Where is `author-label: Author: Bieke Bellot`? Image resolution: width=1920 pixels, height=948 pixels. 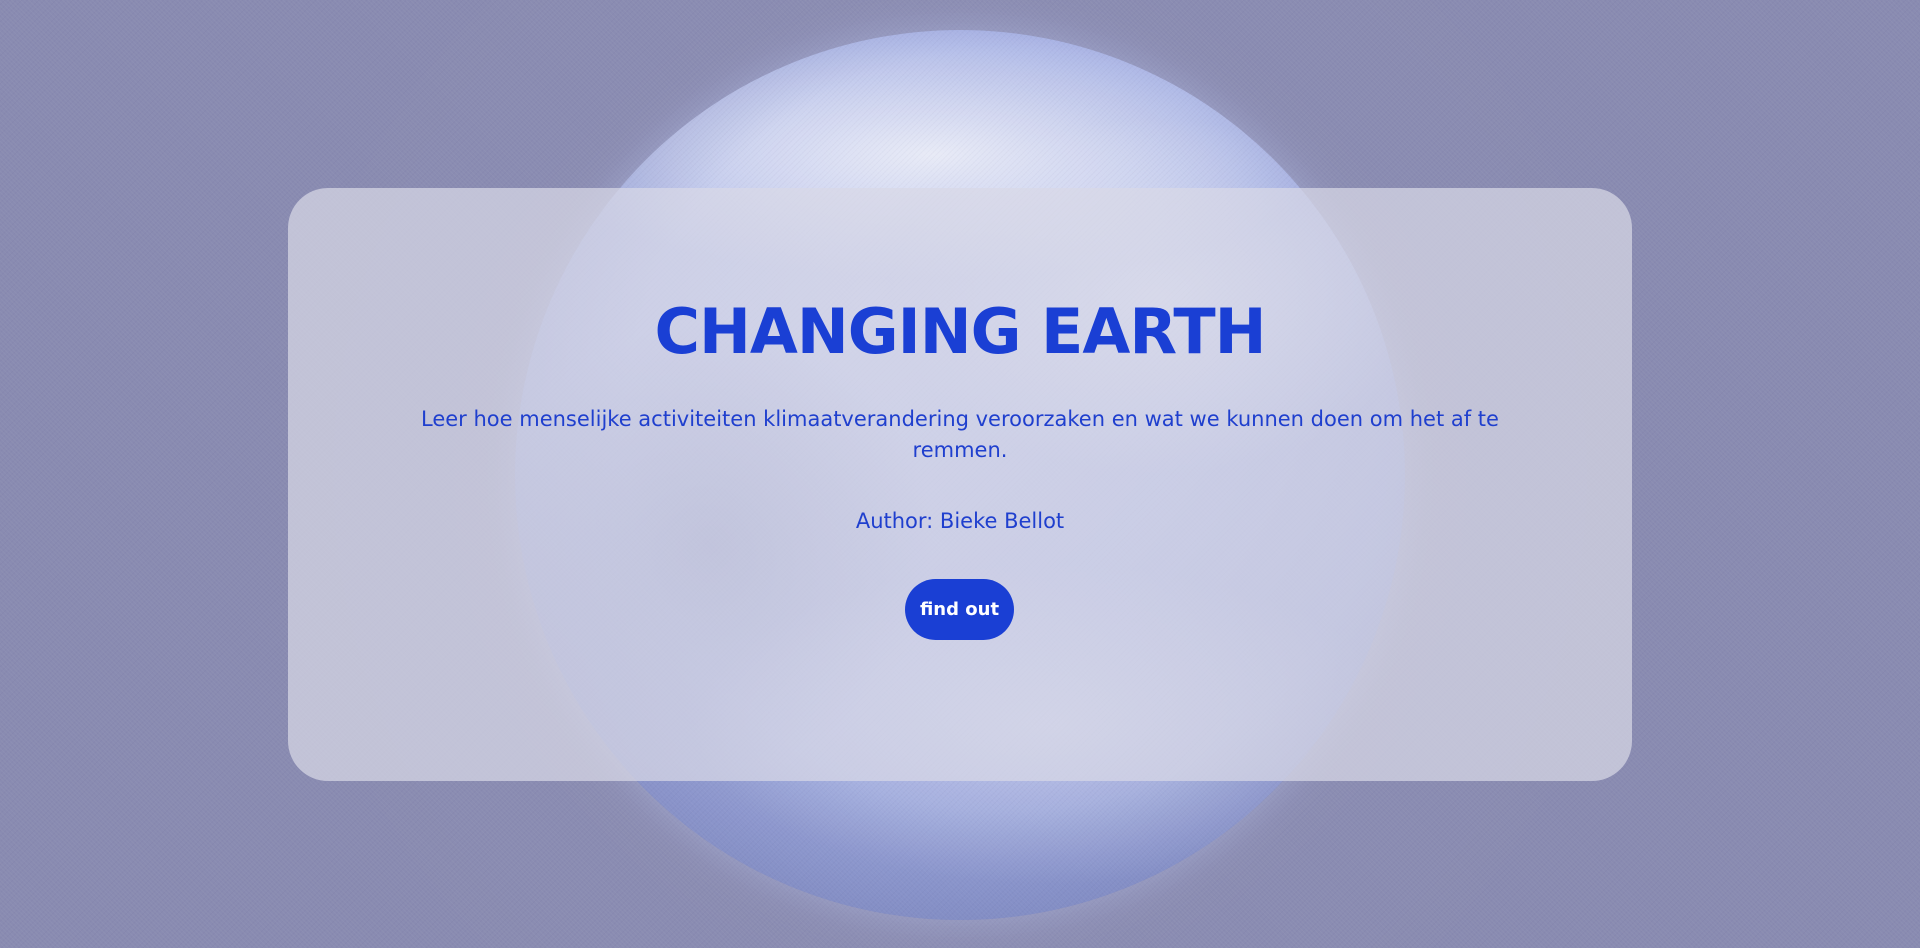 author-label: Author: Bieke Bellot is located at coordinates (960, 521).